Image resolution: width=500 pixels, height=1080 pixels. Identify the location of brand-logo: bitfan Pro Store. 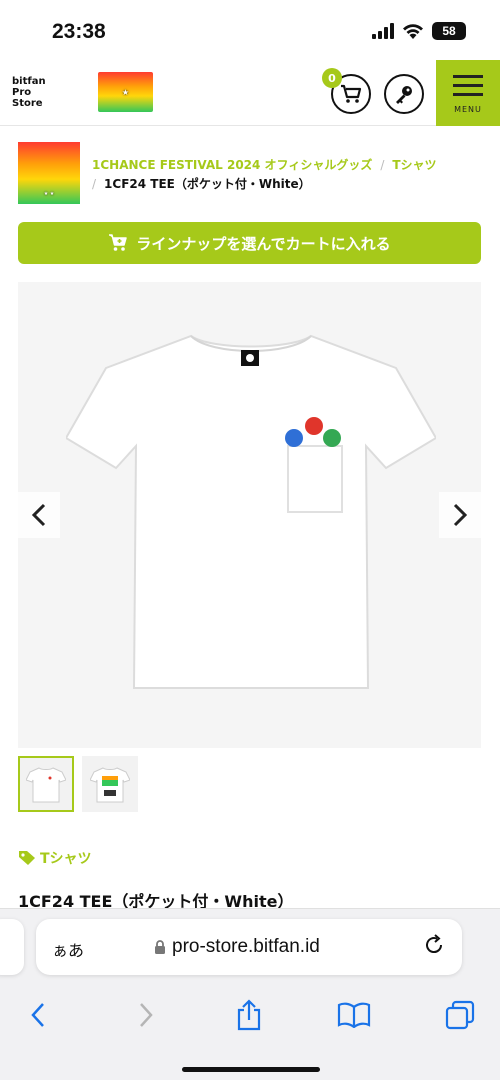
(29, 92).